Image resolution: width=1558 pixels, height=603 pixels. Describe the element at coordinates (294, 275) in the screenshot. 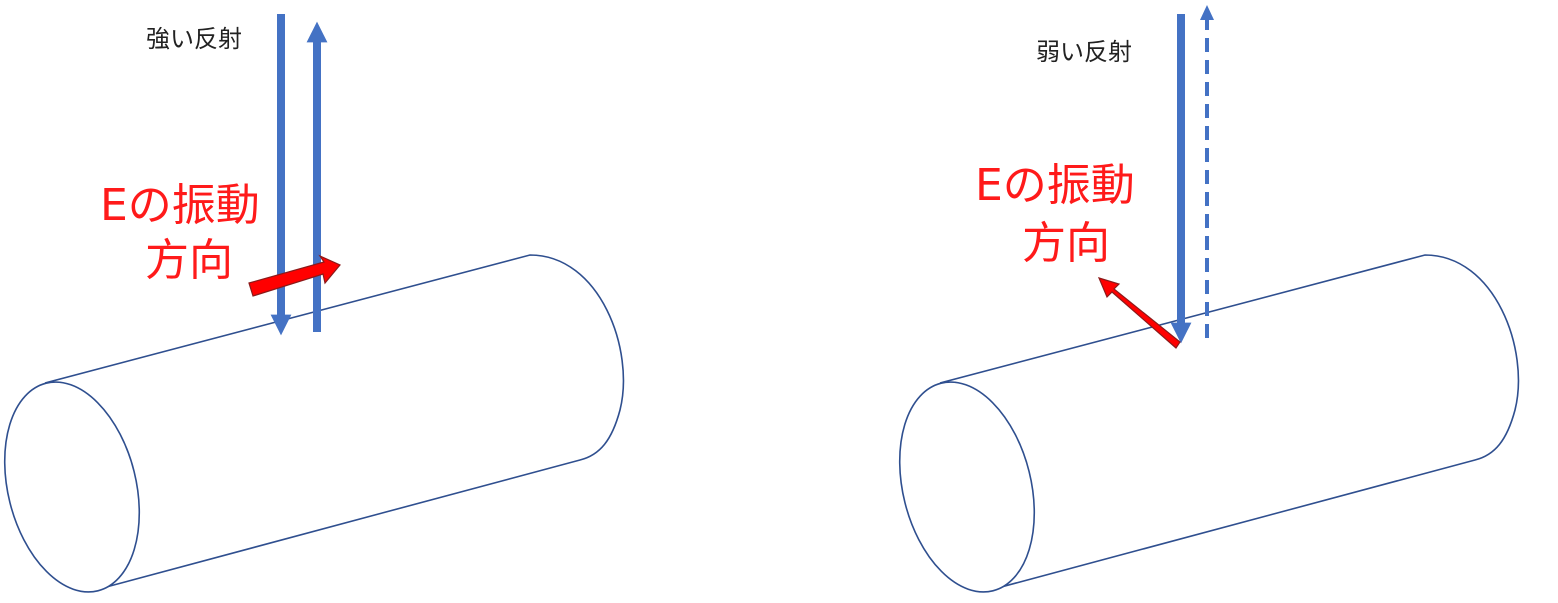

I see `left-e-field-arrow` at that location.